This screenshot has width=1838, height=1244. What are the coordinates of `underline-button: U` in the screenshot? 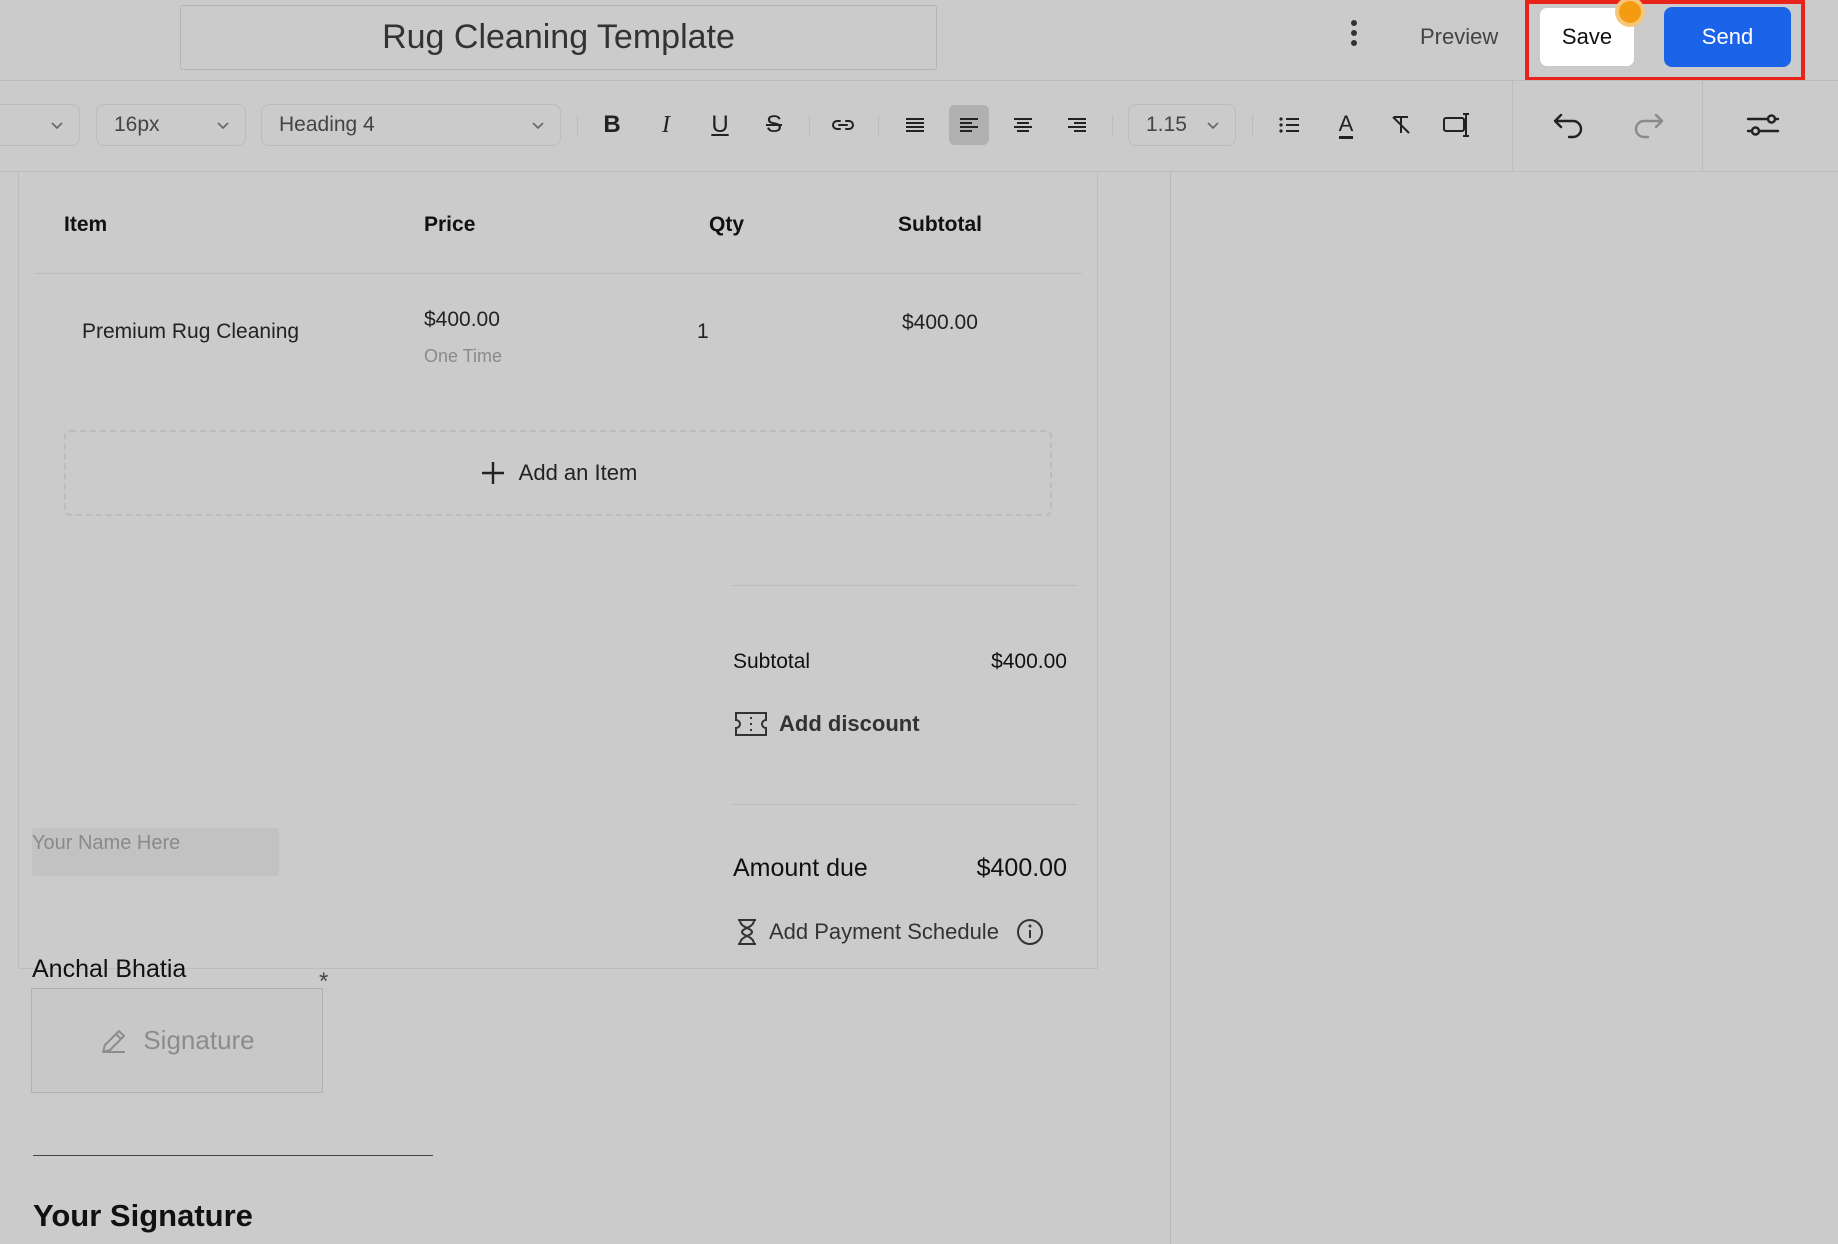 It's located at (720, 125).